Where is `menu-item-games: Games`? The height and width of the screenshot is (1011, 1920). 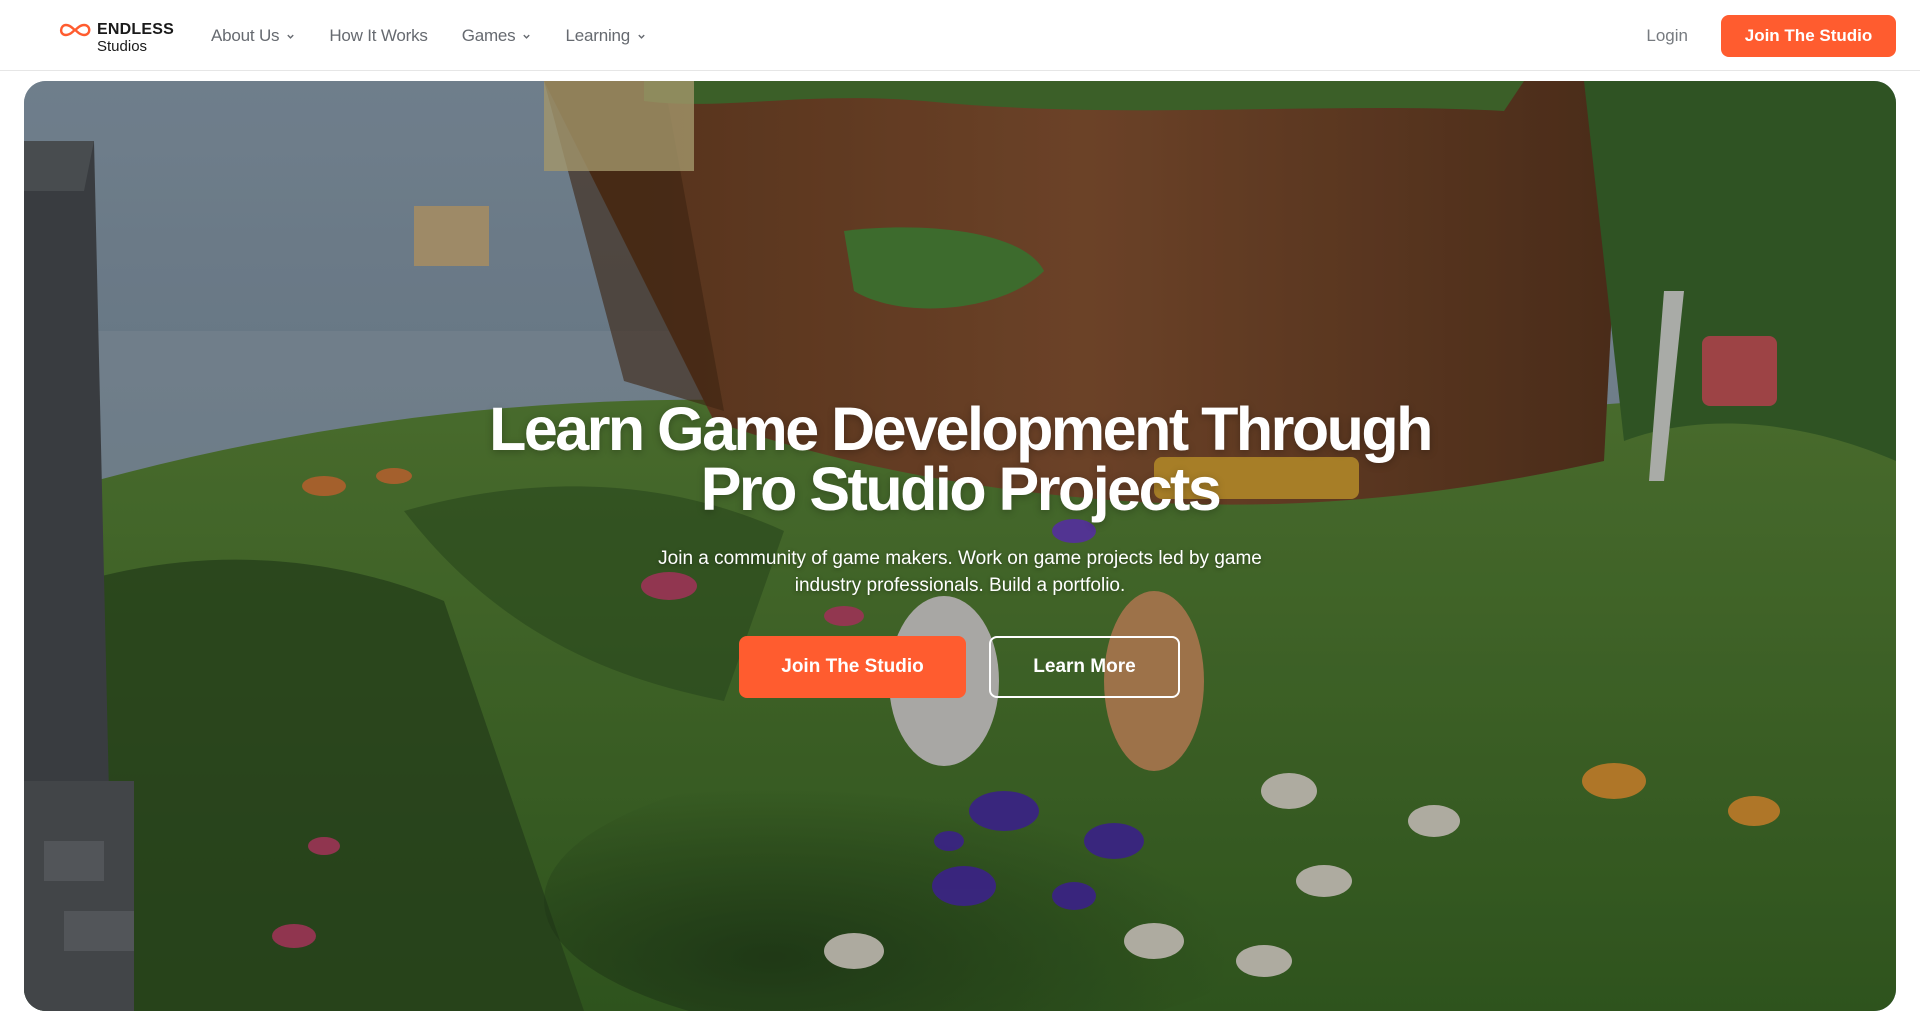 menu-item-games: Games is located at coordinates (497, 36).